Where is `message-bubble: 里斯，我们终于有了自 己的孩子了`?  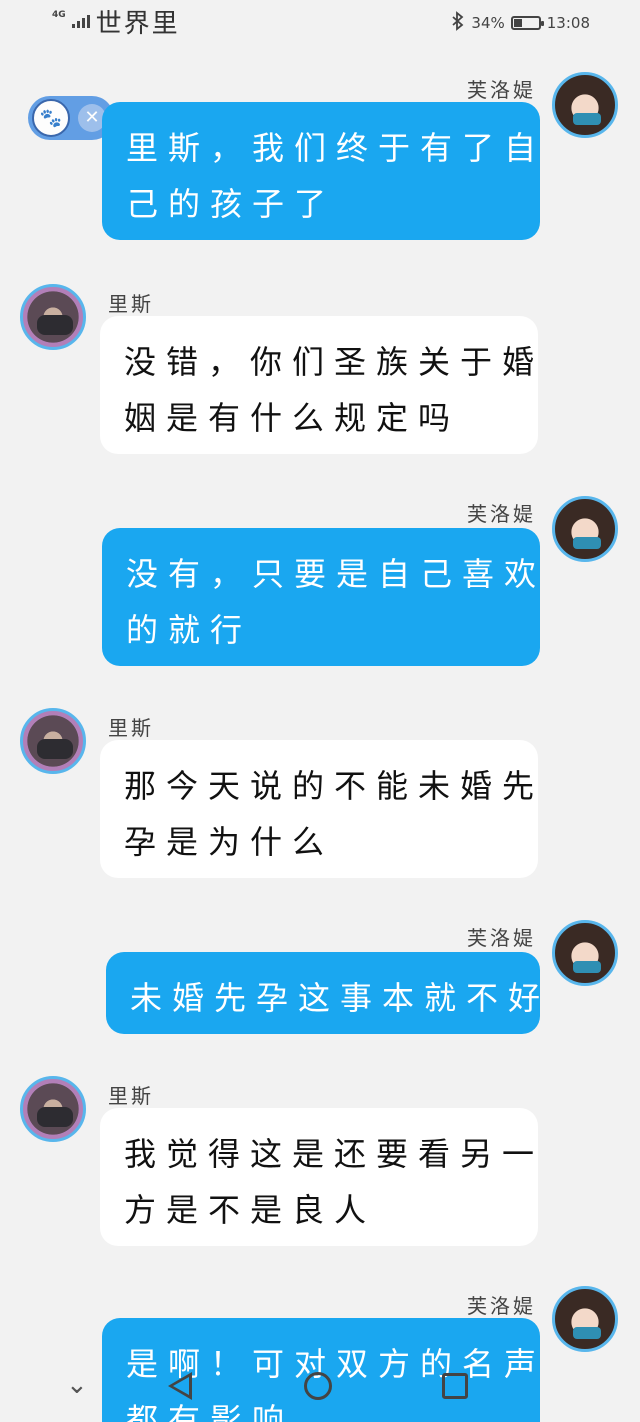 message-bubble: 里斯，我们终于有了自 己的孩子了 is located at coordinates (321, 171).